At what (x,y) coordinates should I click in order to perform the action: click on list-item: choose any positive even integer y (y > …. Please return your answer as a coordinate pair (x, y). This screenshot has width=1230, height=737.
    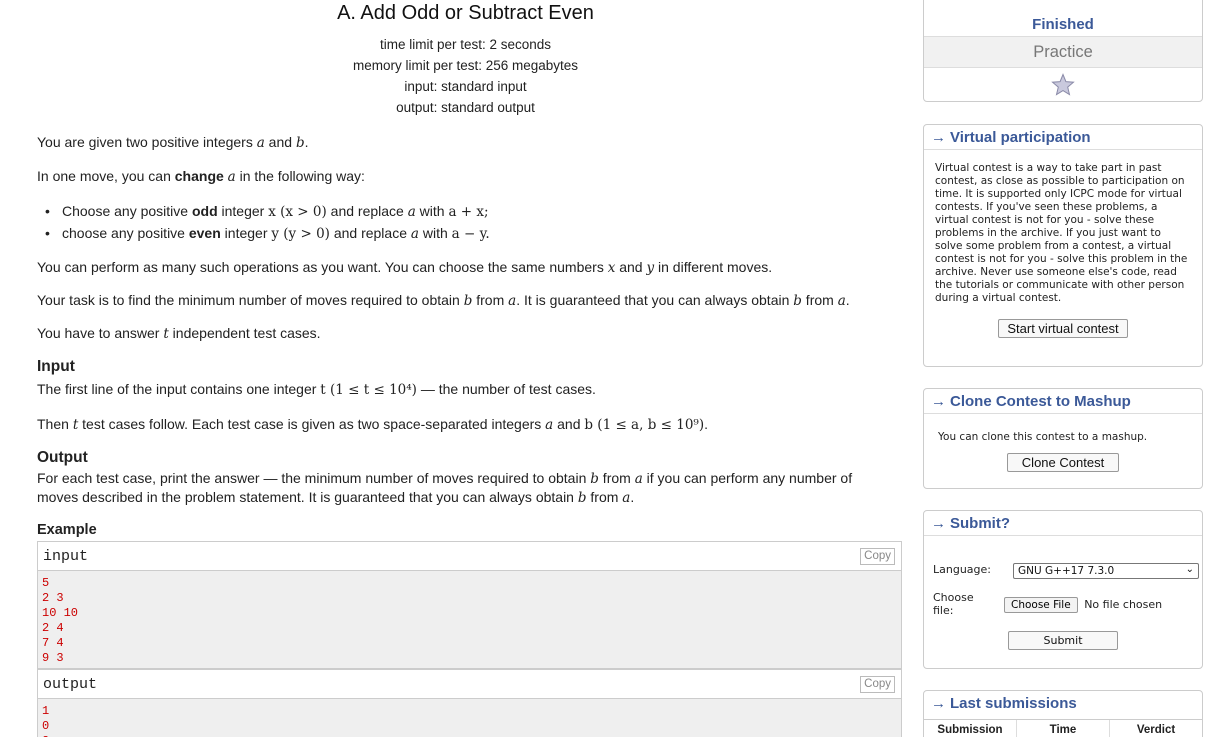
    Looking at the image, I should click on (263, 235).